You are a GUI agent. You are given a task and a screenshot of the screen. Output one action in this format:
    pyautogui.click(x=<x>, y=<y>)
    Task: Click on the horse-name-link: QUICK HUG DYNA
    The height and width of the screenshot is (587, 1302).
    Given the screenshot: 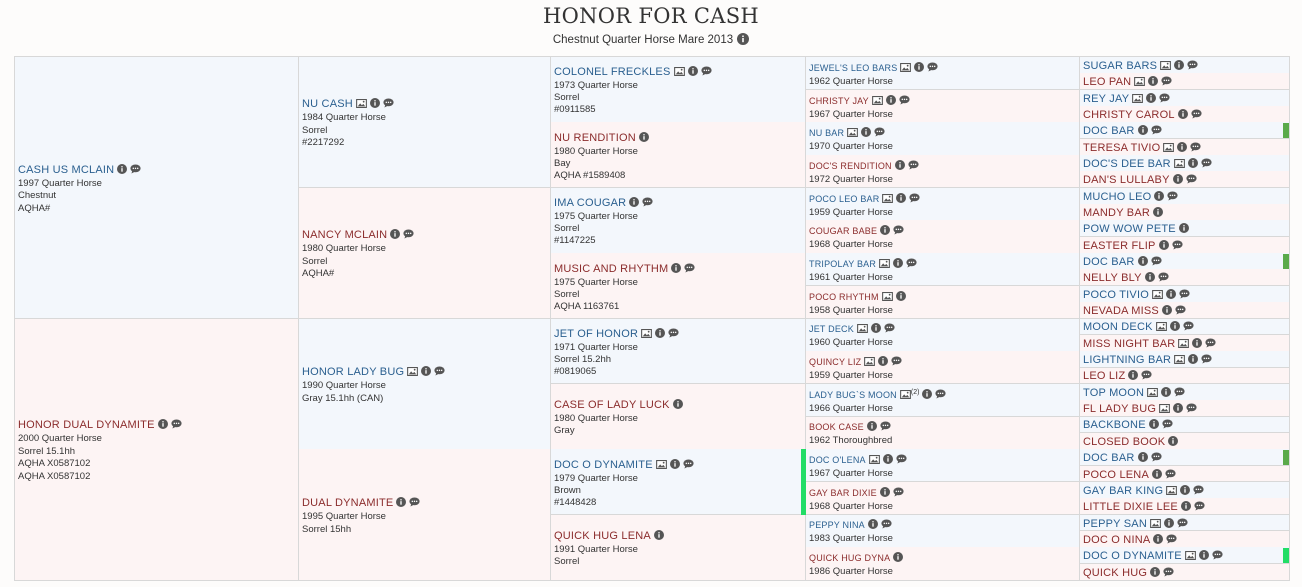 What is the action you would take?
    pyautogui.click(x=849, y=558)
    